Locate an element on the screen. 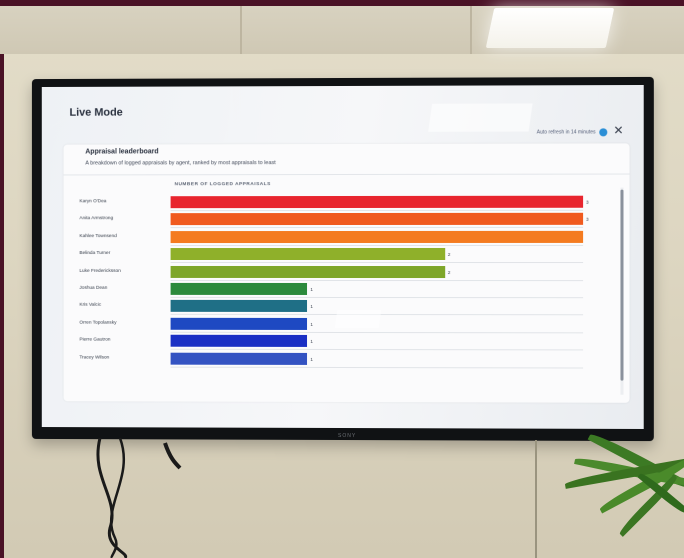 Image resolution: width=684 pixels, height=558 pixels. card-title: Appraisal leaderboard is located at coordinates (122, 152).